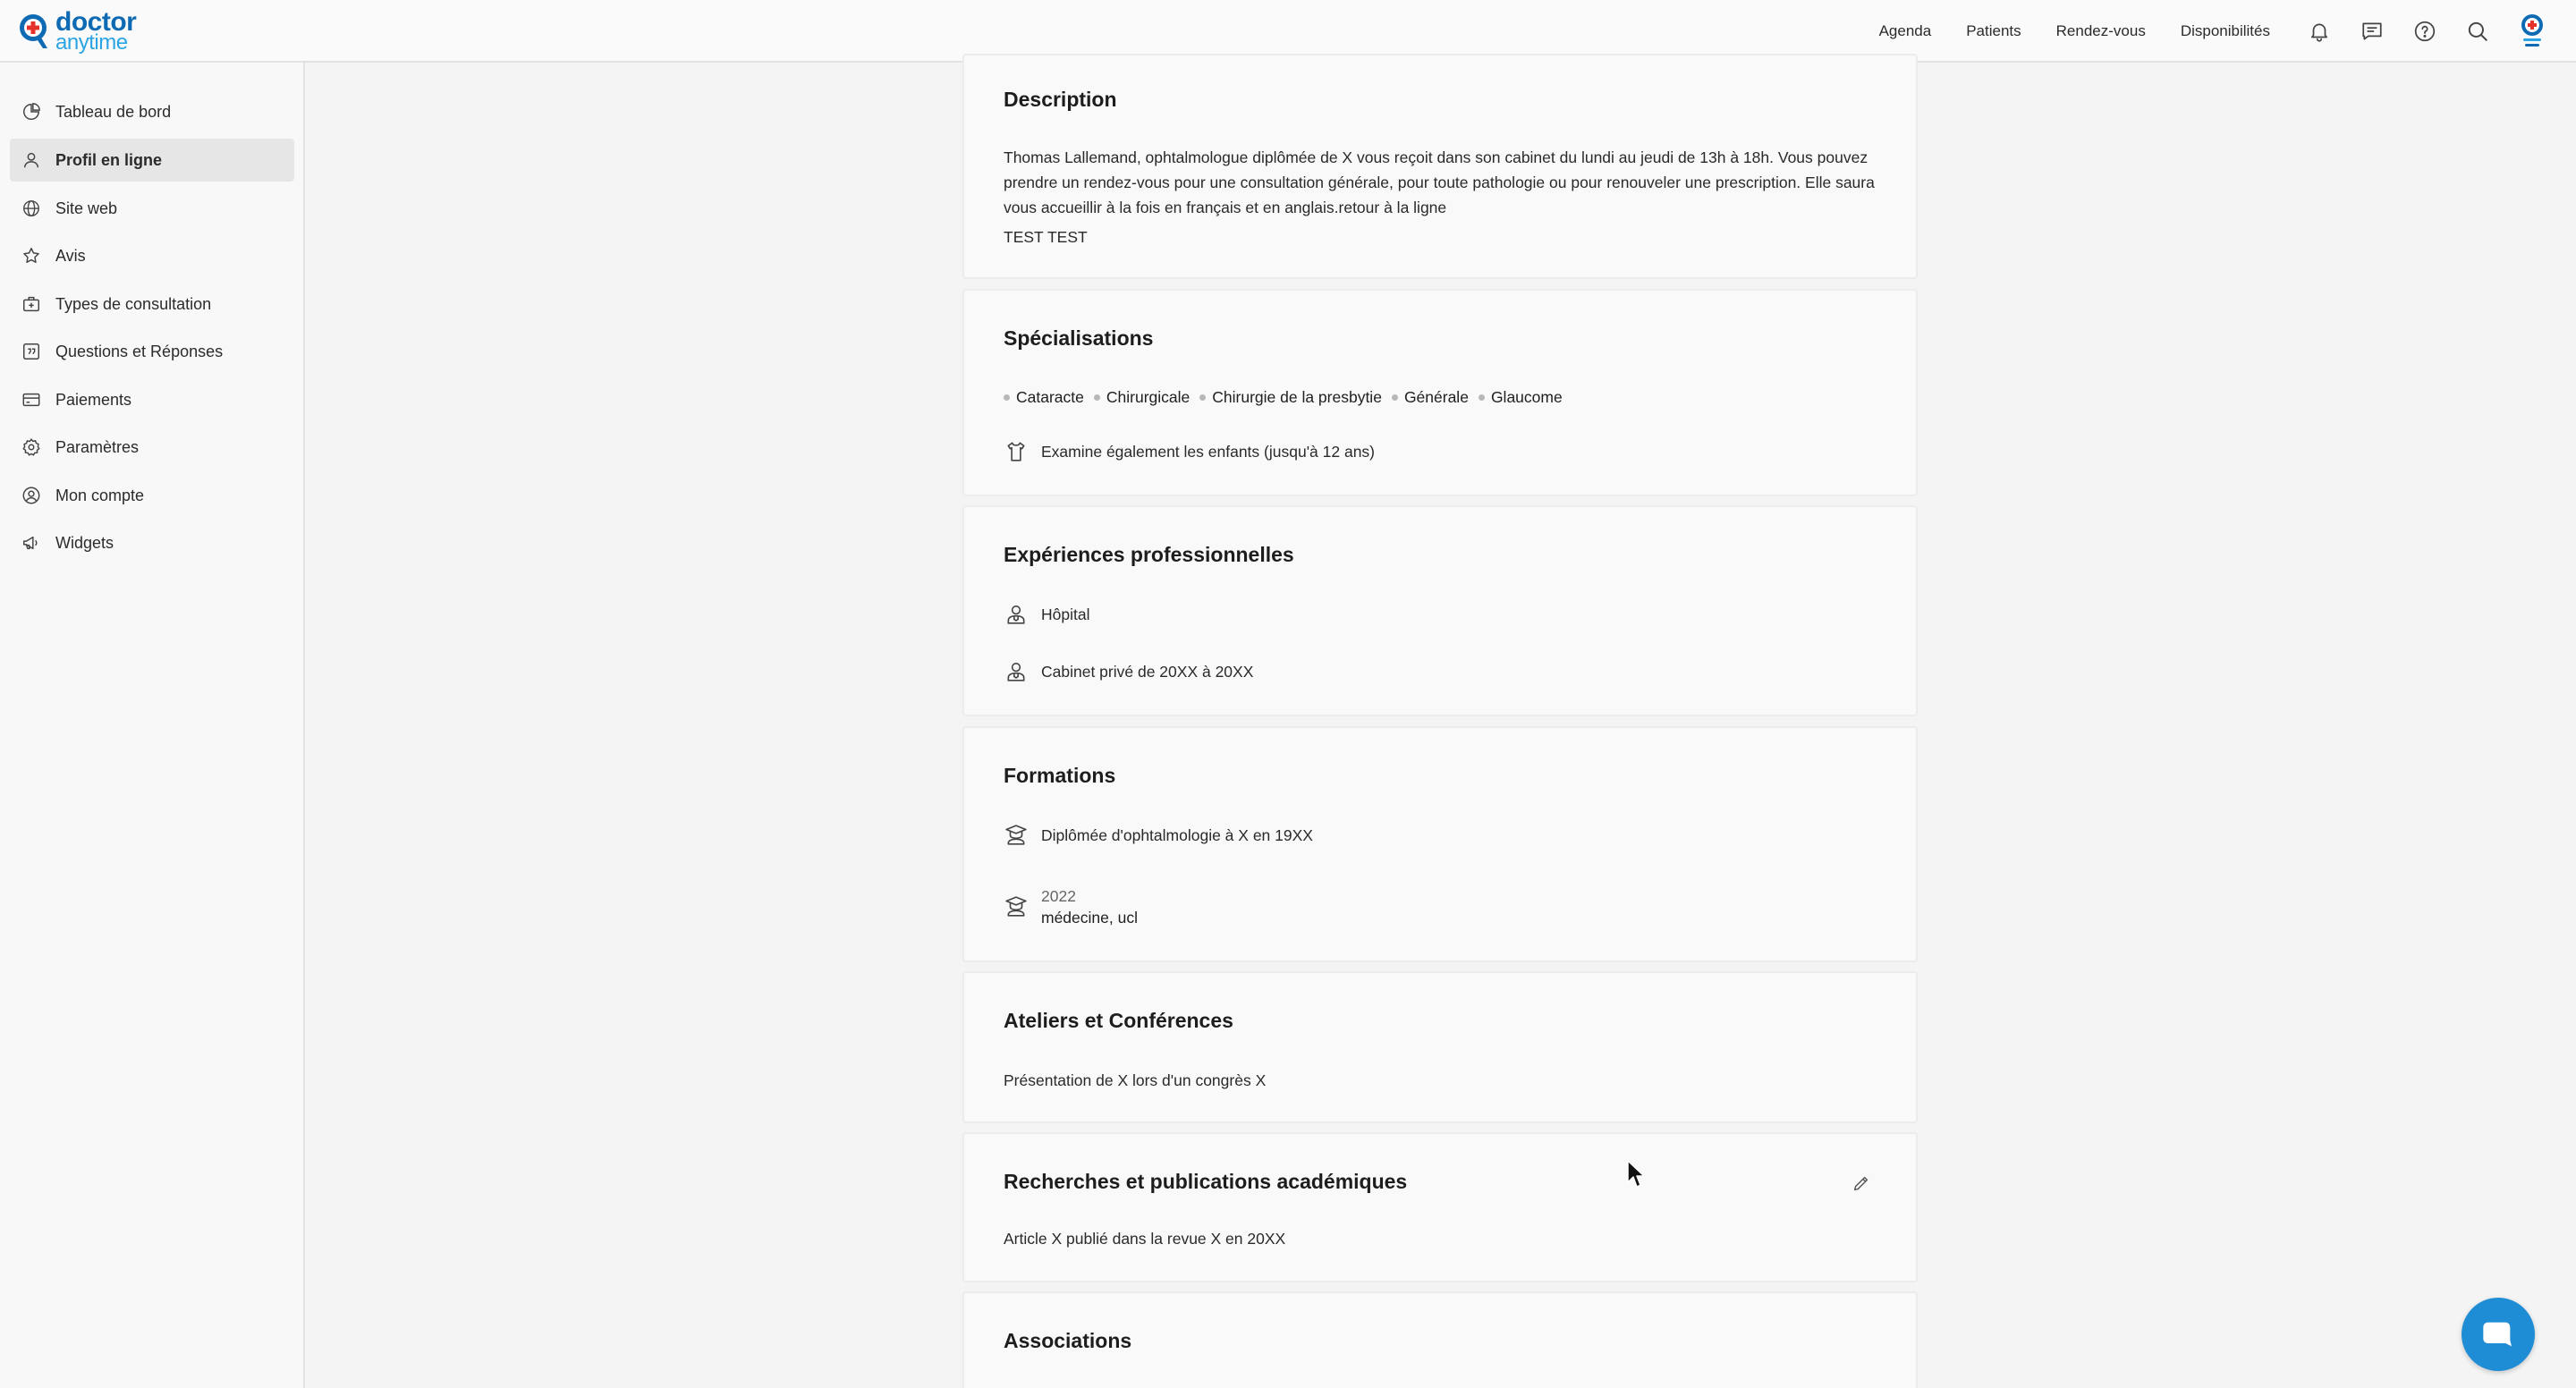 This screenshot has width=2576, height=1388. Describe the element at coordinates (1060, 776) in the screenshot. I see `formations-title: Formations` at that location.